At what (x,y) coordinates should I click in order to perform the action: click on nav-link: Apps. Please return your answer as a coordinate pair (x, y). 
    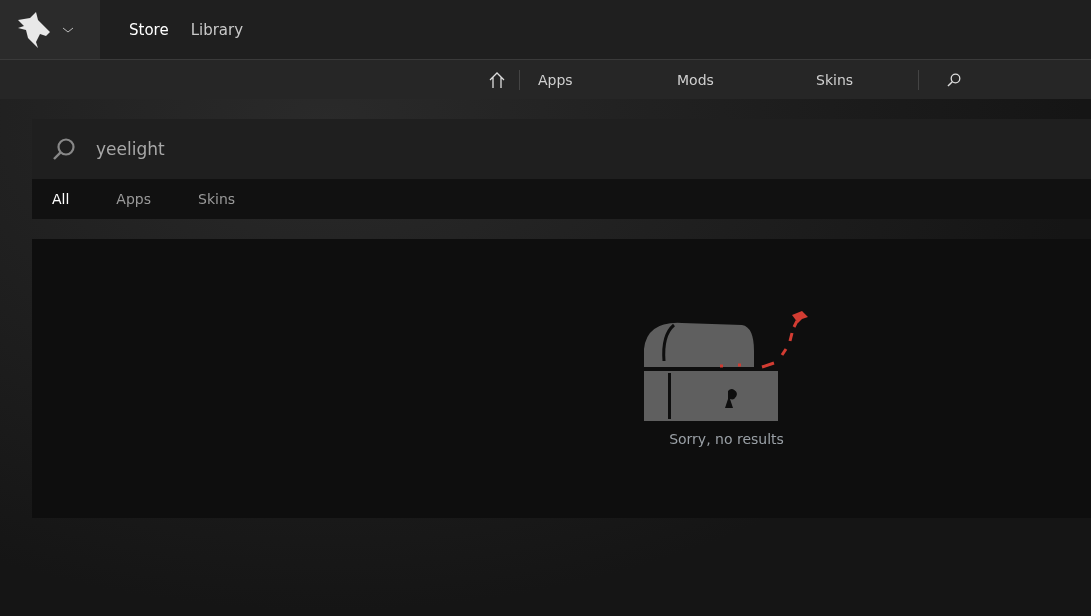
    Looking at the image, I should click on (589, 79).